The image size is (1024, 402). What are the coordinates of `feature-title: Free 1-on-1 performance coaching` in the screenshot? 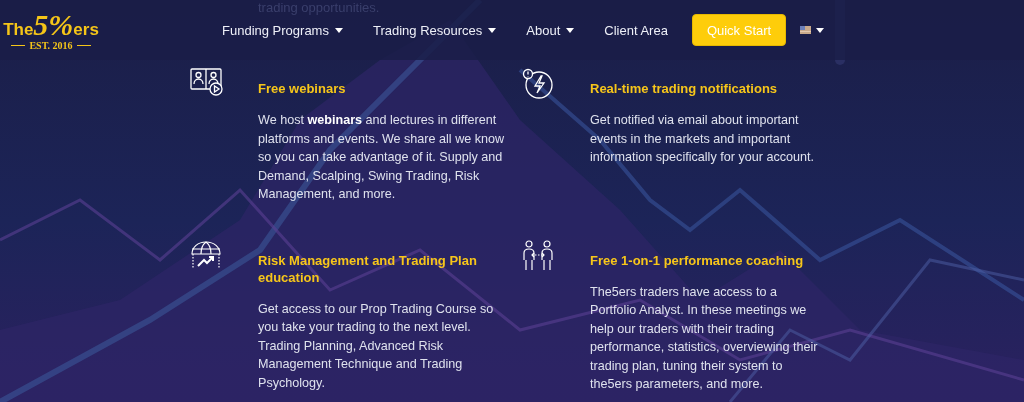 It's located at (697, 260).